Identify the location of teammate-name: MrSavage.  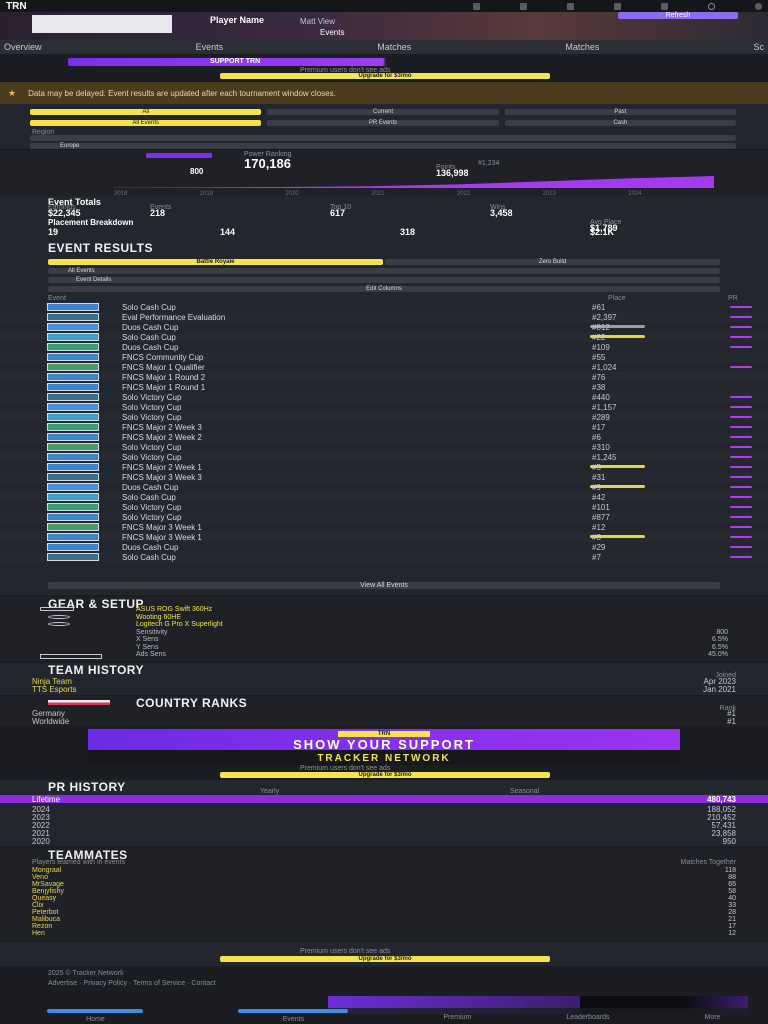
(48, 884).